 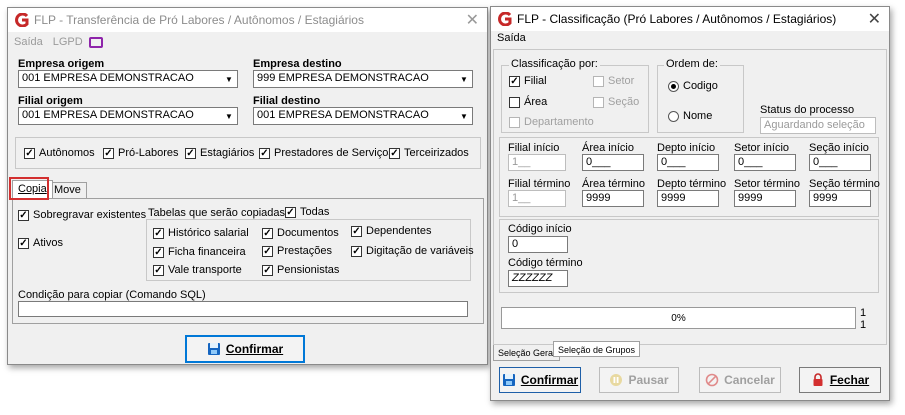 I want to click on ordem-label-text: Codigo, so click(x=700, y=86).